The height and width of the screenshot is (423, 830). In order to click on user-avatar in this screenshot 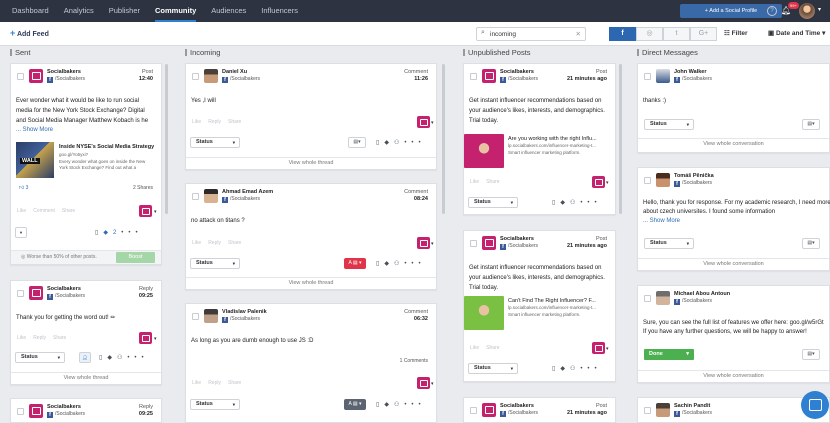, I will do `click(807, 11)`.